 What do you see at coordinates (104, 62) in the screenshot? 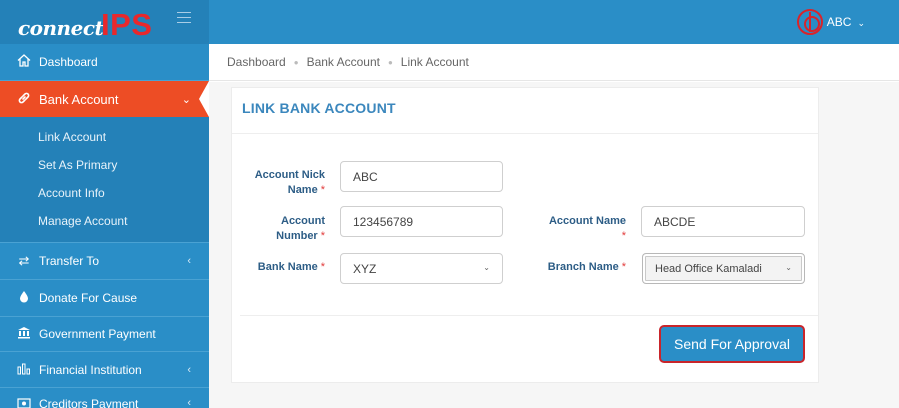
I see `sidebar-item-dashboard: Dashboard` at bounding box center [104, 62].